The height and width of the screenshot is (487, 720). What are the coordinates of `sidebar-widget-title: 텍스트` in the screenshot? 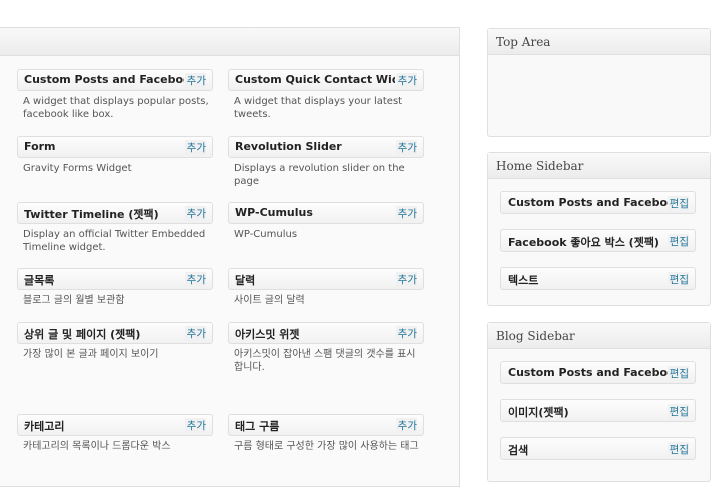 It's located at (523, 280).